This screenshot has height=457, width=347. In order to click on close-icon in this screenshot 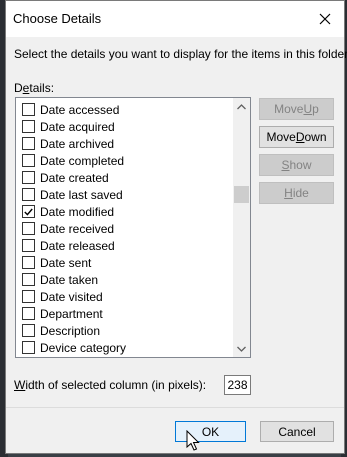, I will do `click(325, 19)`.